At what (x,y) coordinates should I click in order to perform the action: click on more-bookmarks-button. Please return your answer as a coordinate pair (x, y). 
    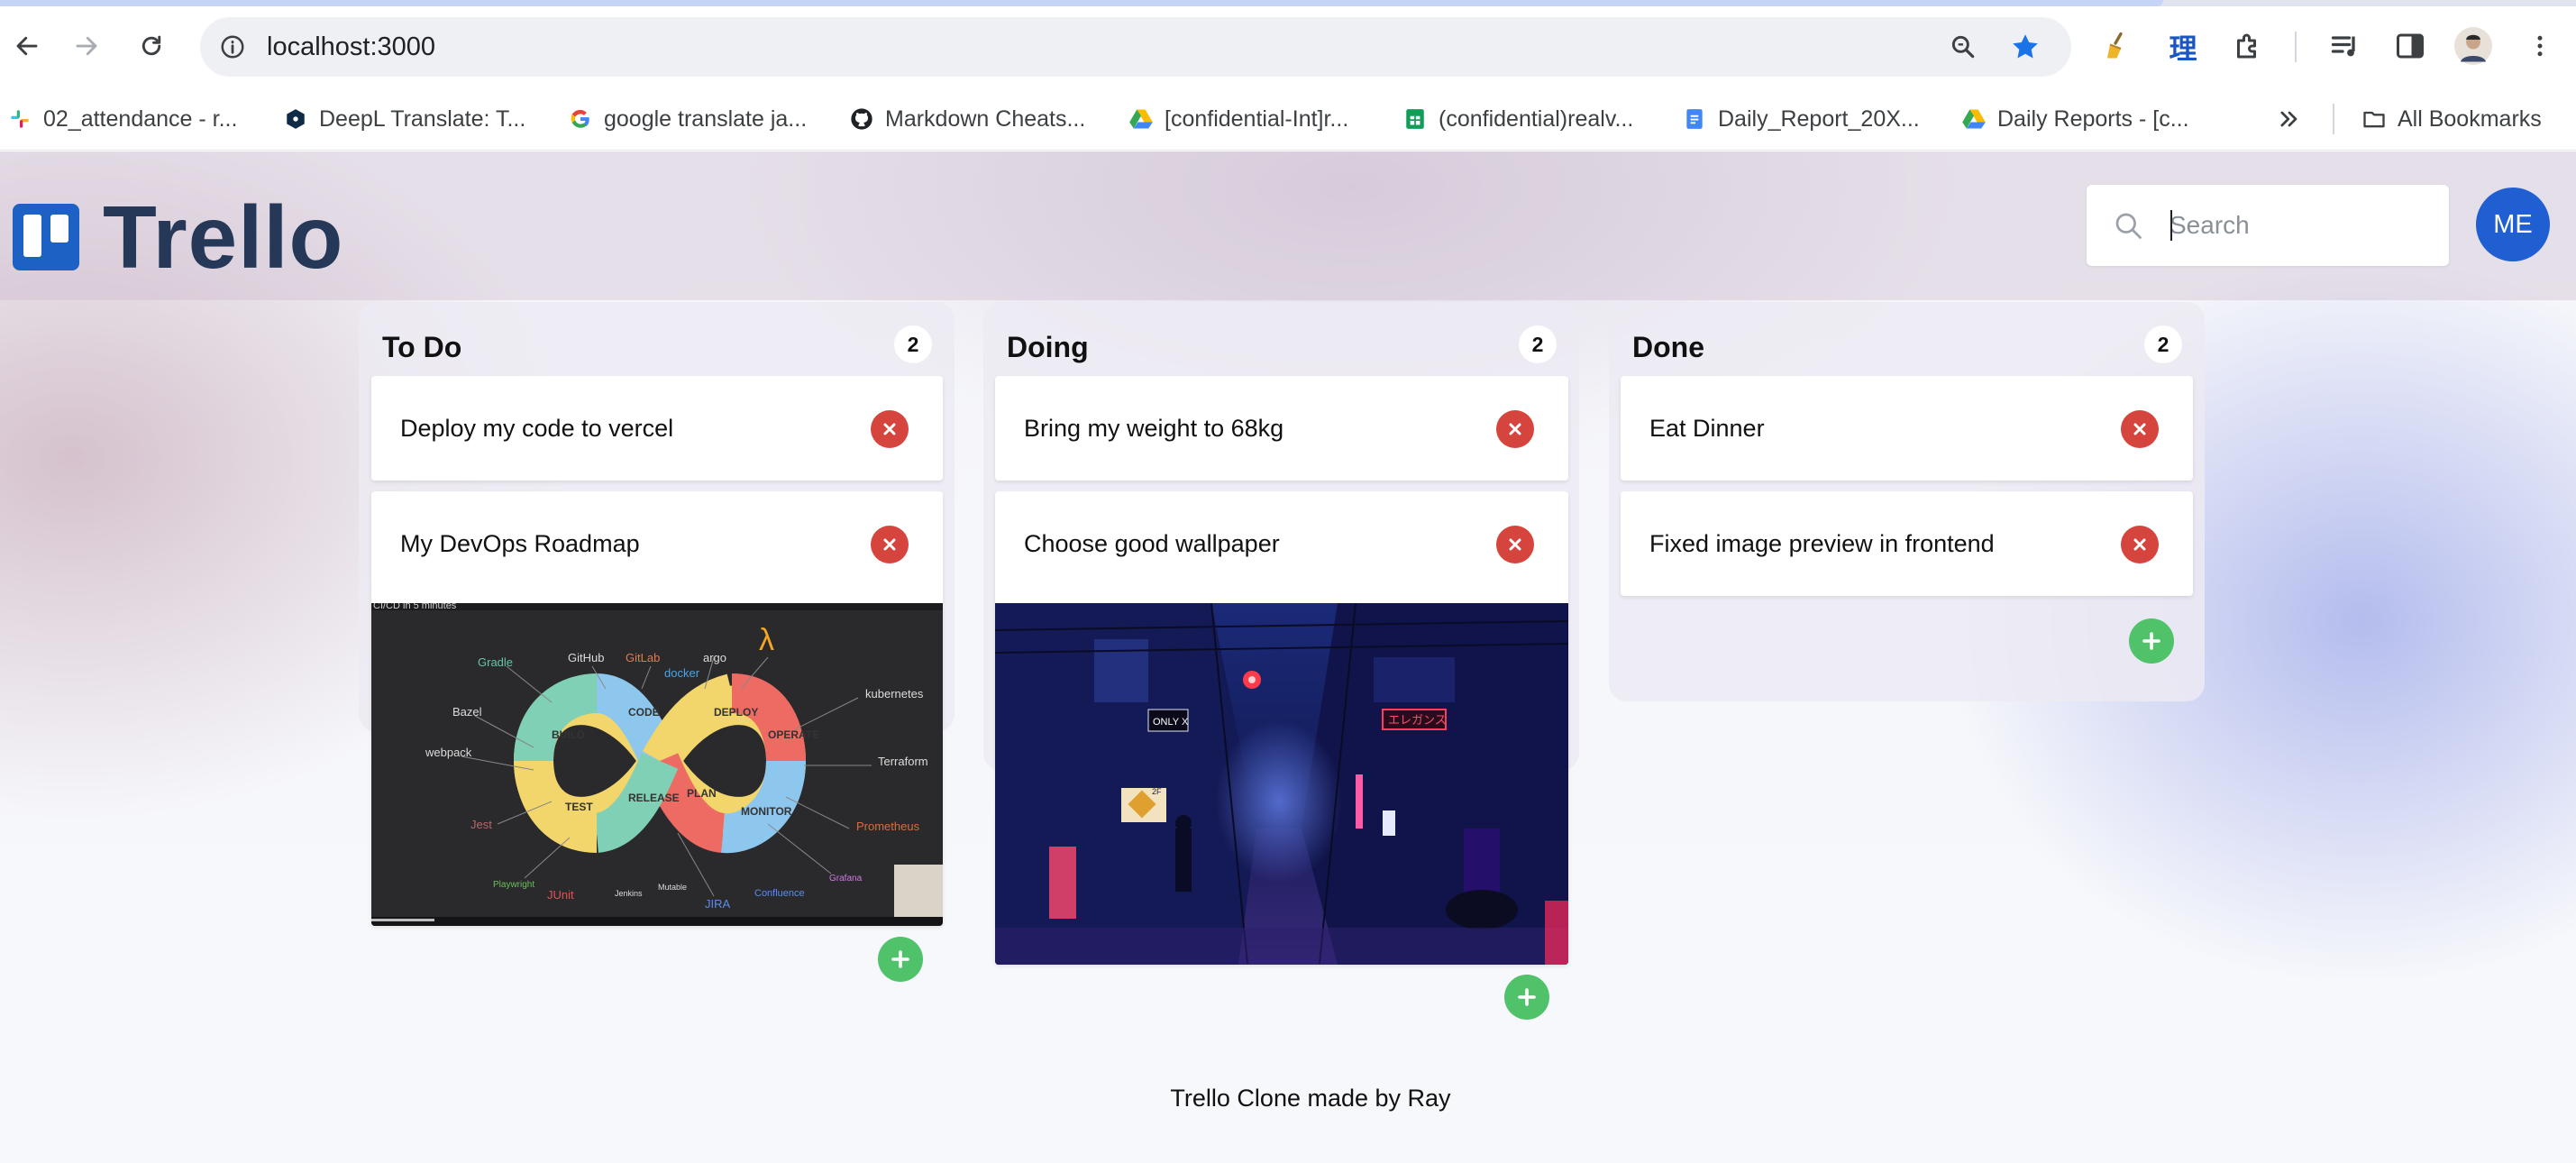
    Looking at the image, I should click on (2289, 119).